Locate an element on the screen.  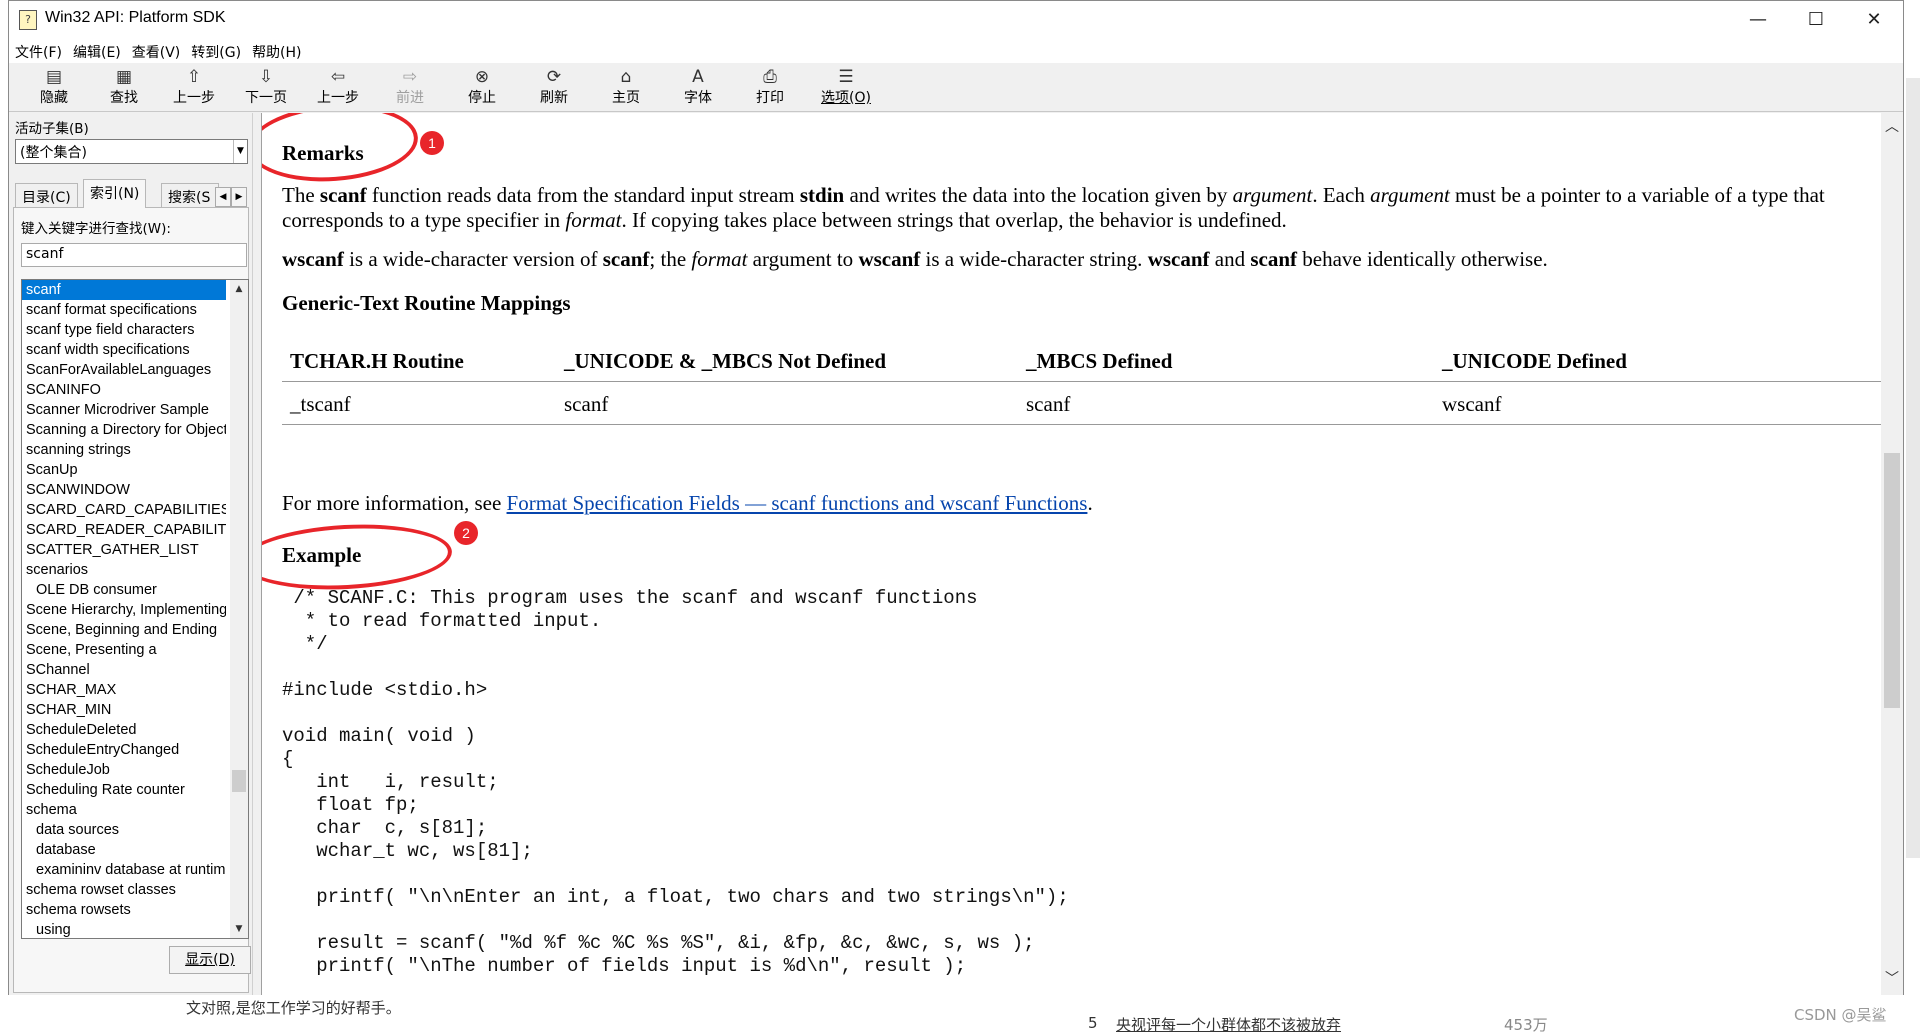
list-item: Scheduling Rate counter is located at coordinates (124, 790).